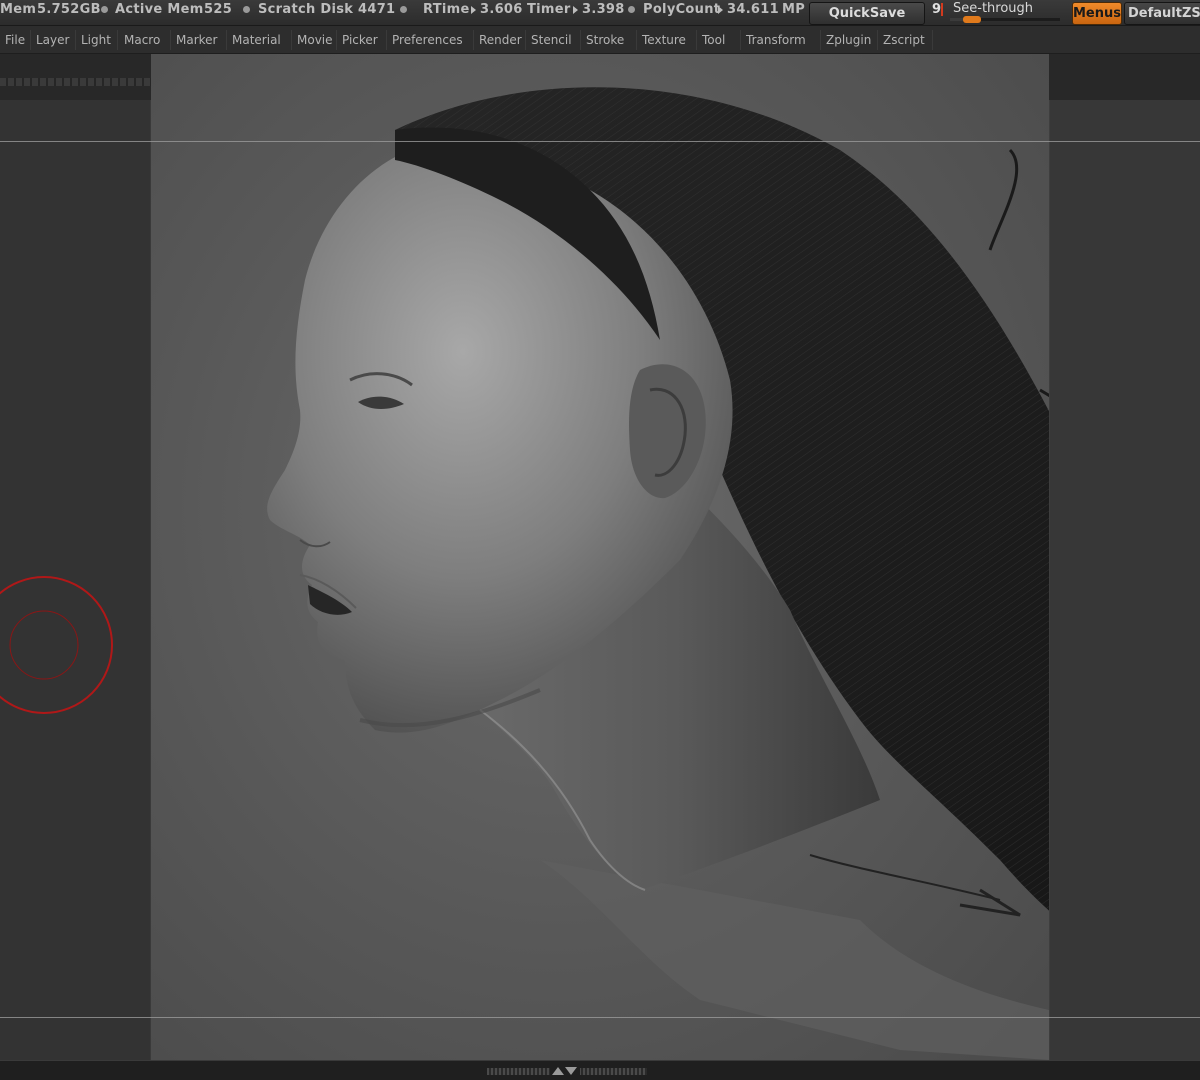 This screenshot has height=1080, width=1200. What do you see at coordinates (145, 40) in the screenshot?
I see `menu-macro: Macro` at bounding box center [145, 40].